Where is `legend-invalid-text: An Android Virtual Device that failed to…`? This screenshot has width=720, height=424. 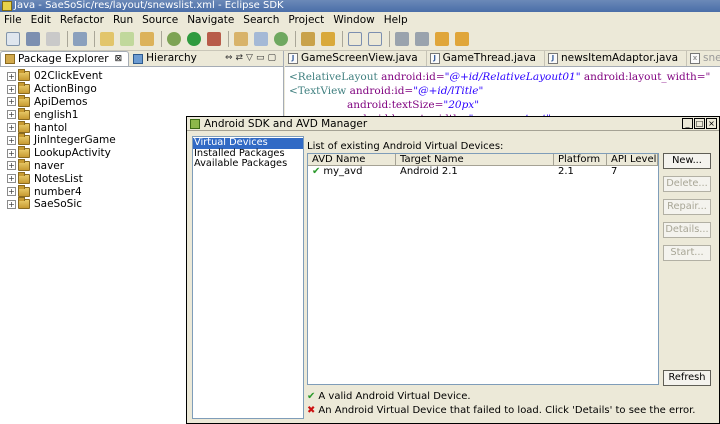 legend-invalid-text: An Android Virtual Device that failed to… is located at coordinates (507, 410).